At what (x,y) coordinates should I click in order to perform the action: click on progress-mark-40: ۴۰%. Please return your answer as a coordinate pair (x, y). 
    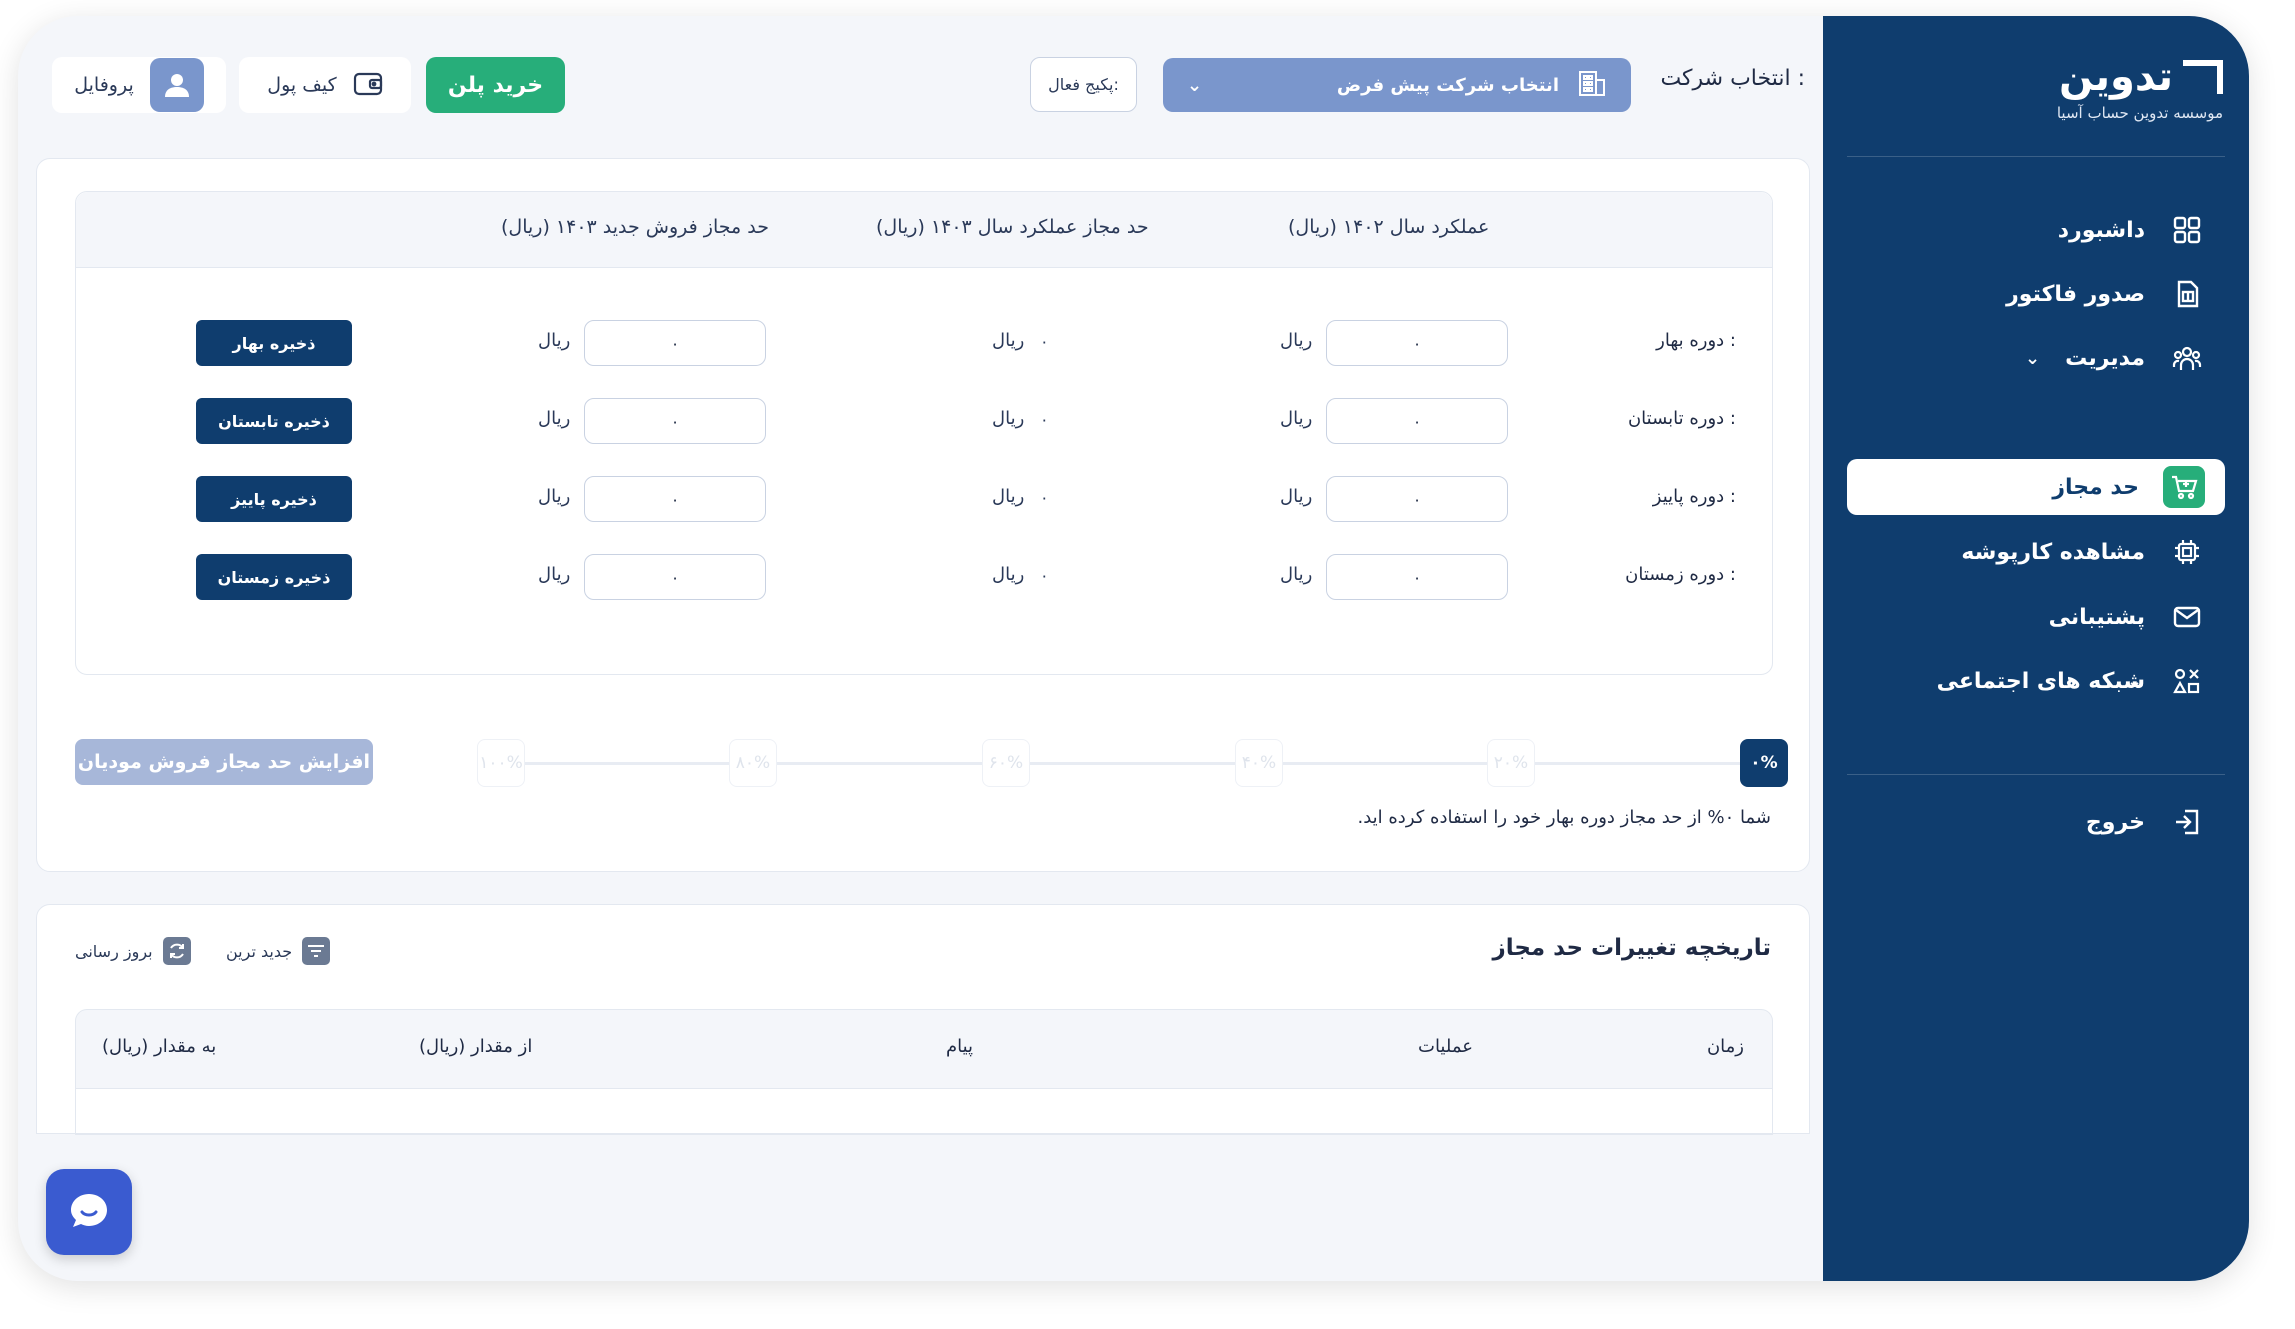
    Looking at the image, I should click on (1259, 763).